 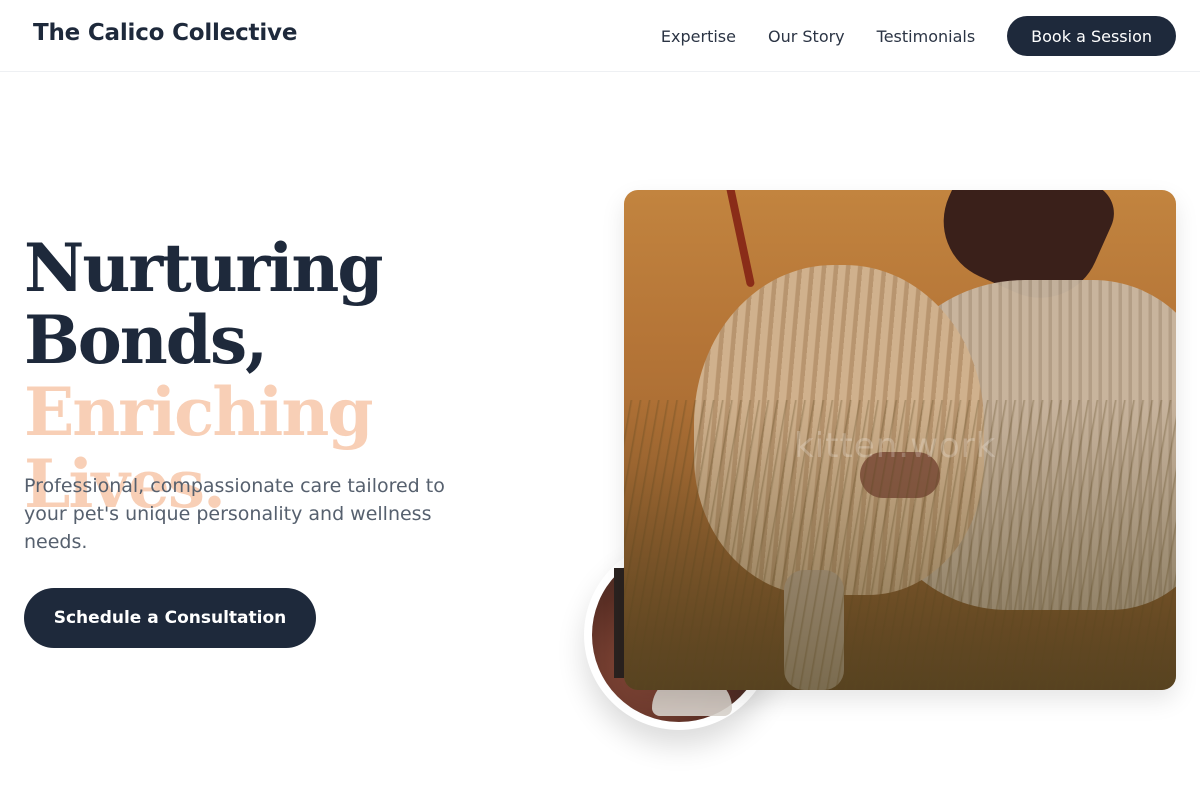 What do you see at coordinates (619, 623) in the screenshot?
I see `photo-tree-trunk` at bounding box center [619, 623].